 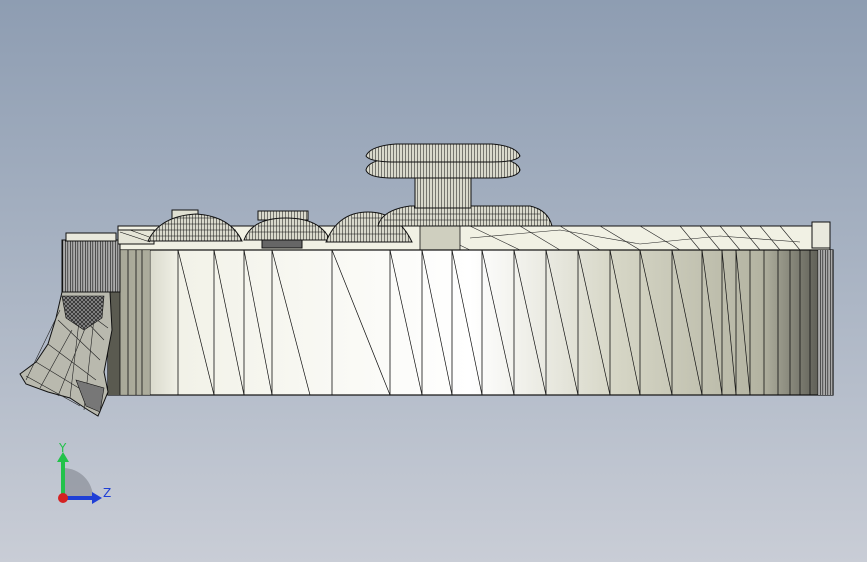 I want to click on triad-z-label: Z, so click(x=107, y=493).